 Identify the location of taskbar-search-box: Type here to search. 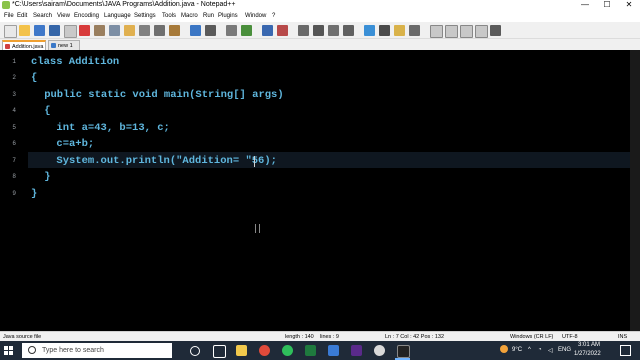
(97, 350).